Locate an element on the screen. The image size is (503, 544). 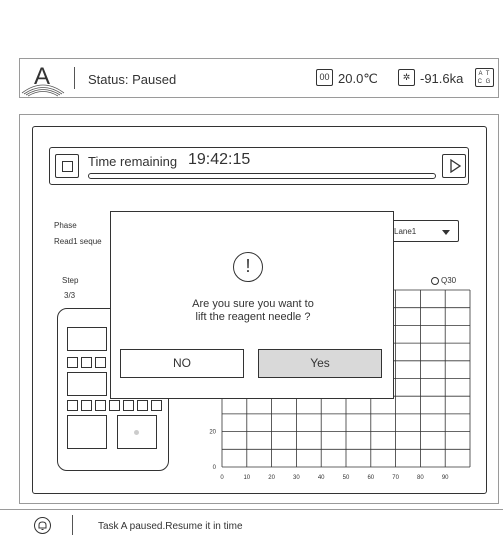
step-label: Step is located at coordinates (70, 280).